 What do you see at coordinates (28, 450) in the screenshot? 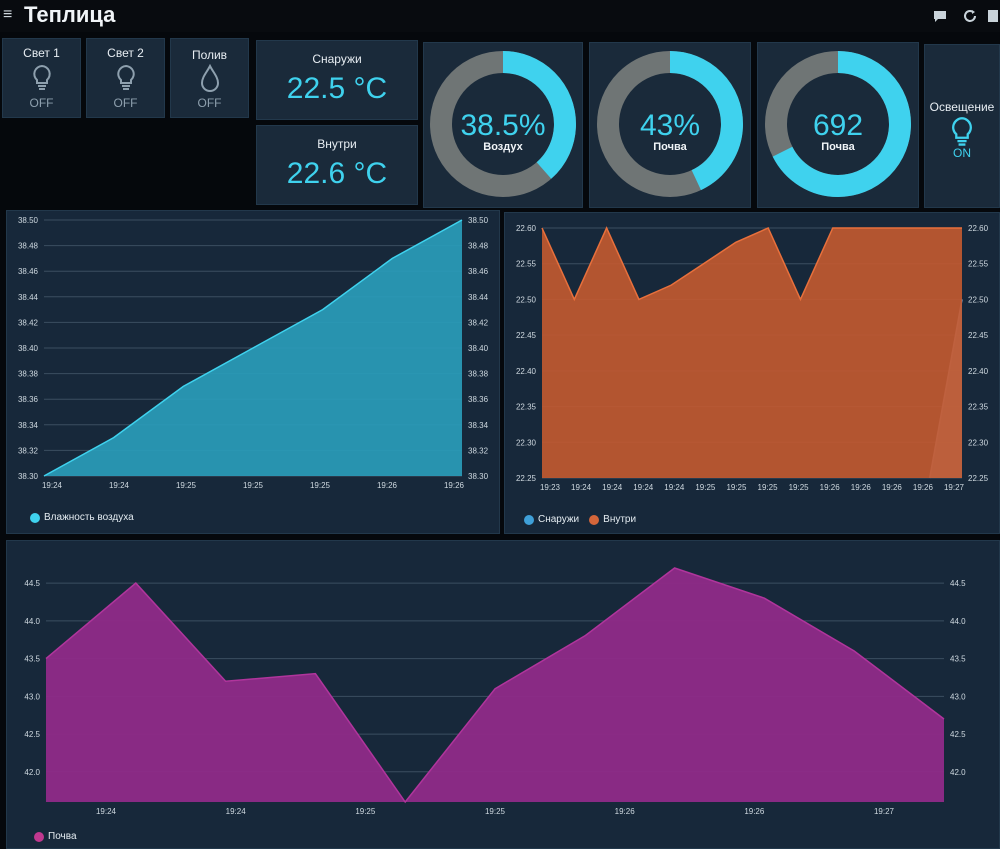
I see `y-tick-label-left: 38.32` at bounding box center [28, 450].